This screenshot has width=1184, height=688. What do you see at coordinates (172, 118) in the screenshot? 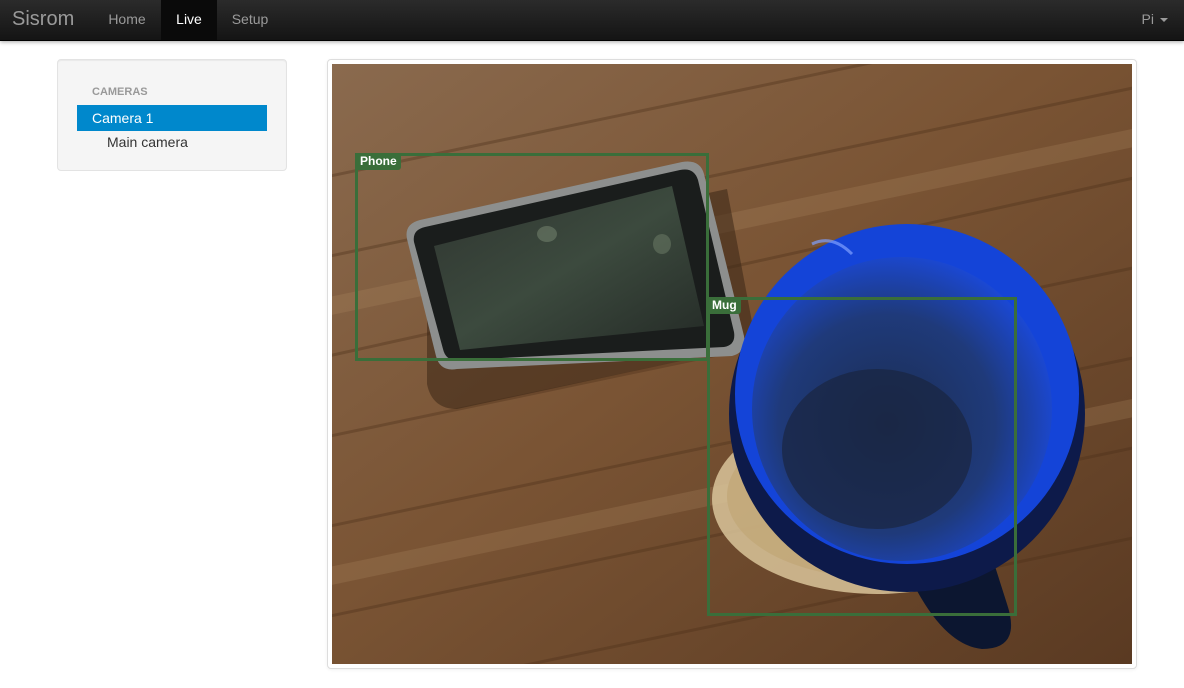
I see `sidebar-item-camera-1: Camera 1` at bounding box center [172, 118].